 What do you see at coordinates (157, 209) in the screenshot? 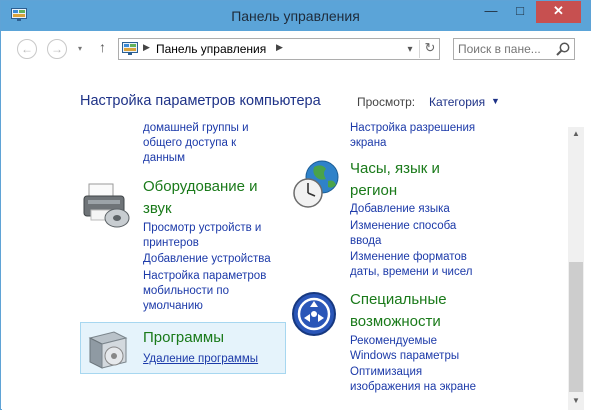
I see `category-hardware-sound-line2: звук` at bounding box center [157, 209].